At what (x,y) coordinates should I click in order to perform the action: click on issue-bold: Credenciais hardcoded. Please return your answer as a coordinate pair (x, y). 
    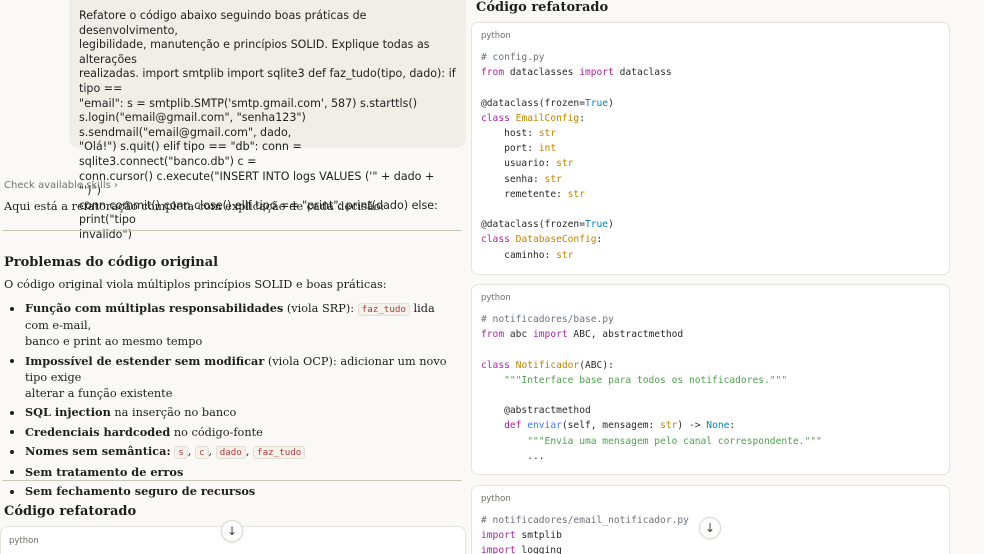
    Looking at the image, I should click on (98, 431).